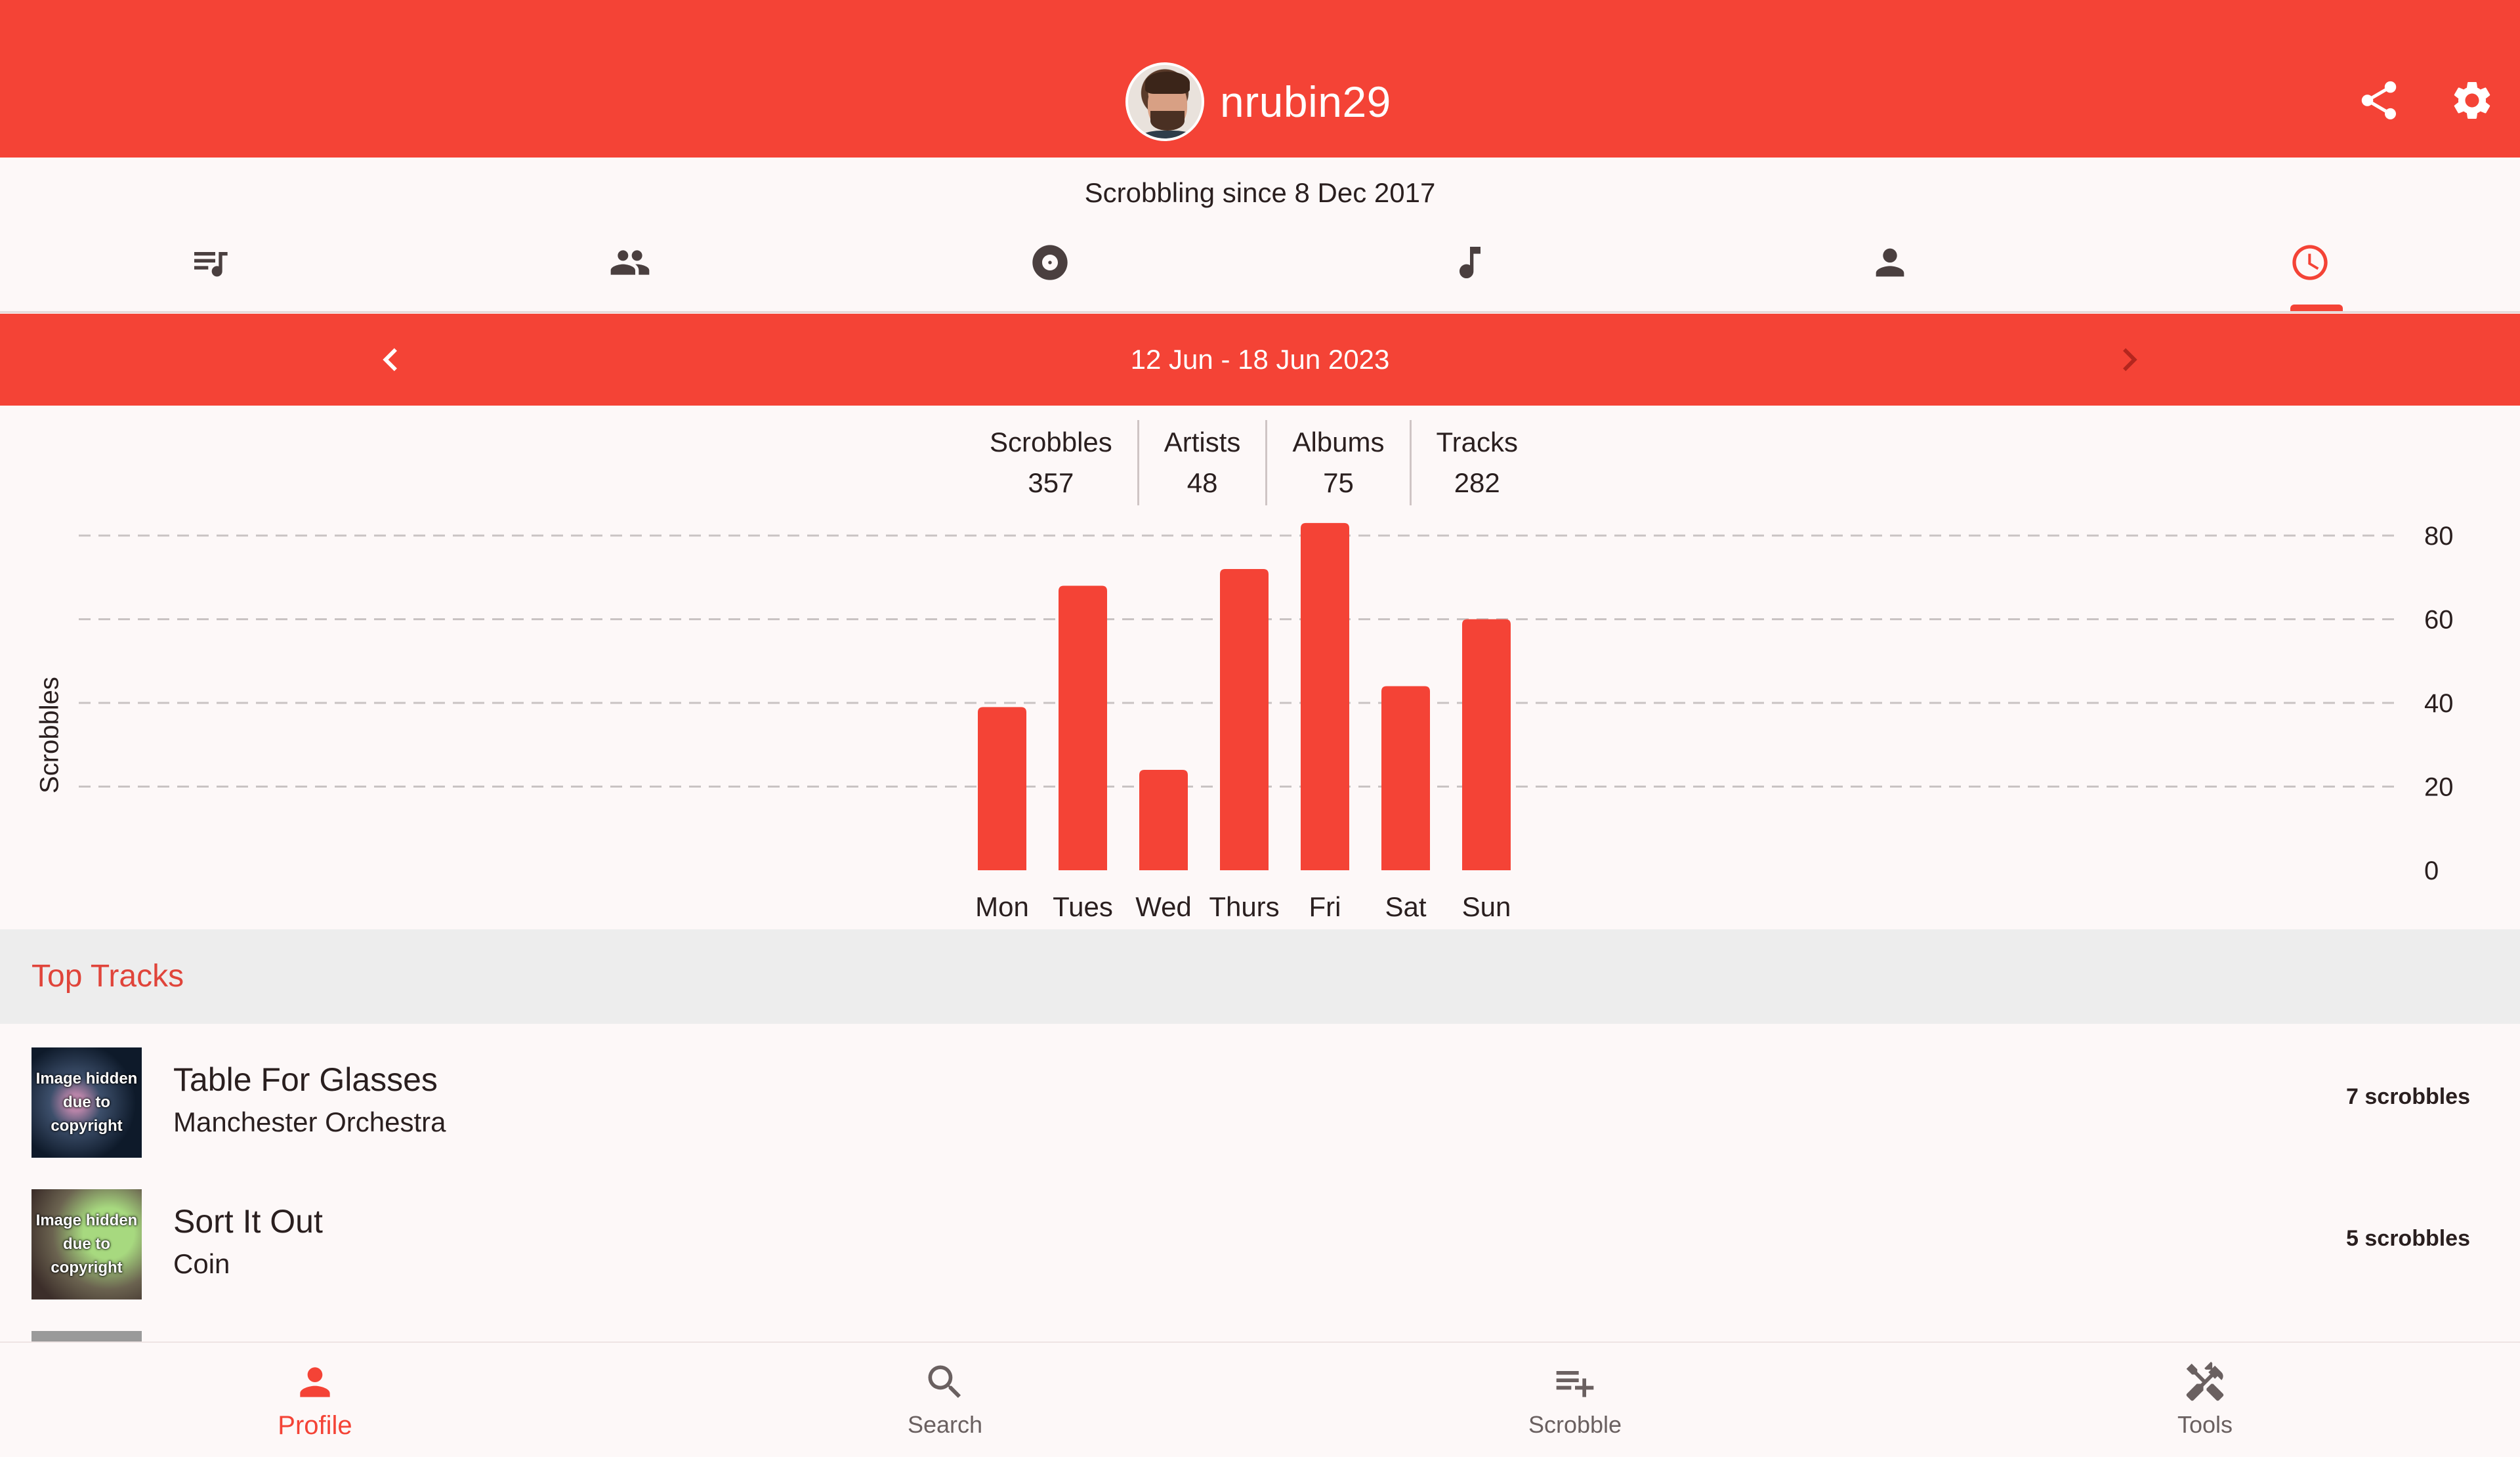  What do you see at coordinates (945, 1400) in the screenshot?
I see `nav-search: Search` at bounding box center [945, 1400].